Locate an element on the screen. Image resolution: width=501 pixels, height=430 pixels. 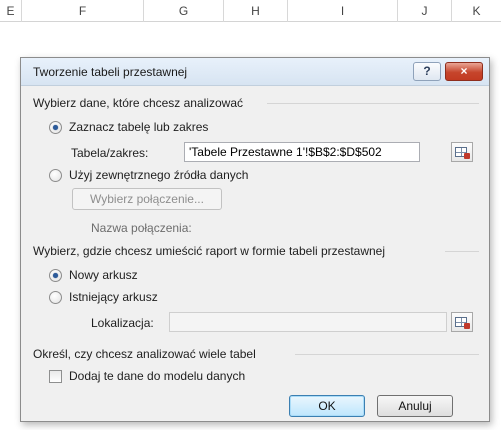
radio-existing-sheet-label: Istniejący arkusz is located at coordinates (113, 297).